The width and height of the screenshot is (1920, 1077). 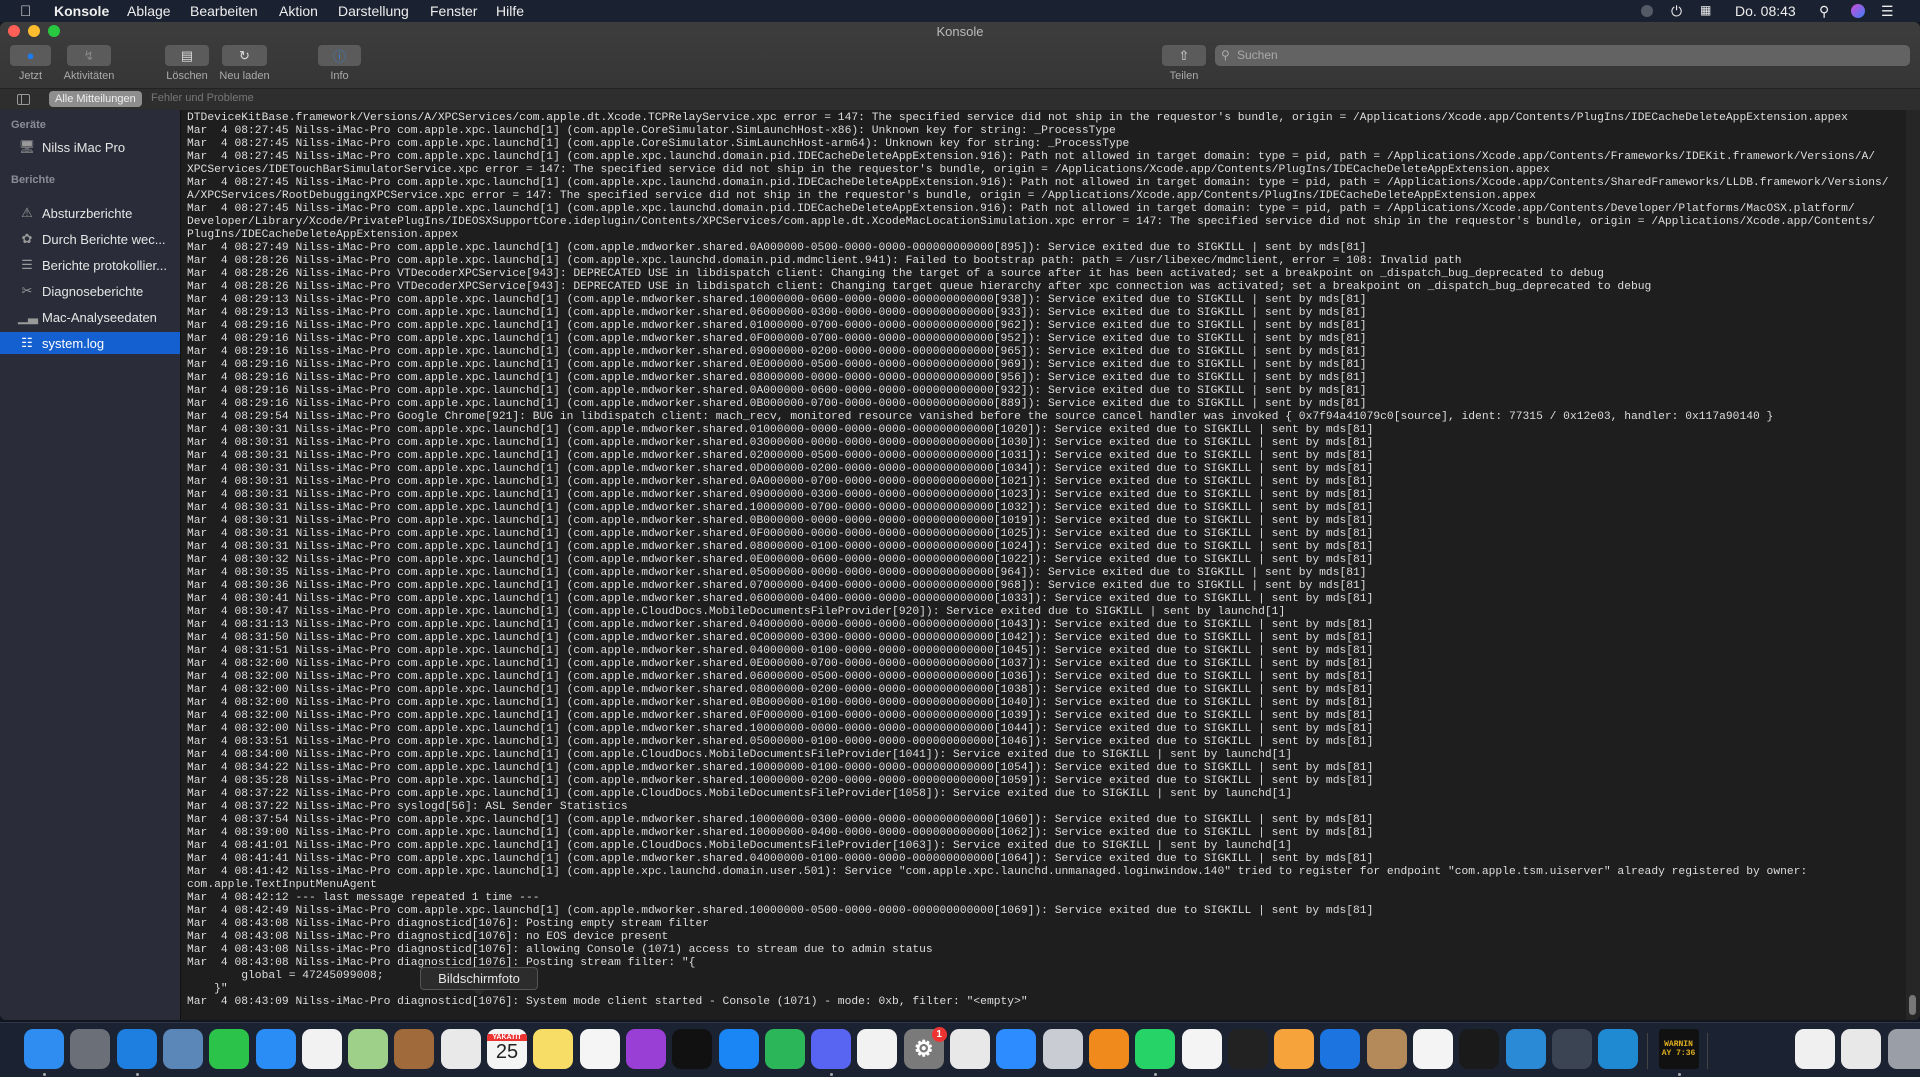 What do you see at coordinates (1912, 1005) in the screenshot?
I see `scrollbar-thumb` at bounding box center [1912, 1005].